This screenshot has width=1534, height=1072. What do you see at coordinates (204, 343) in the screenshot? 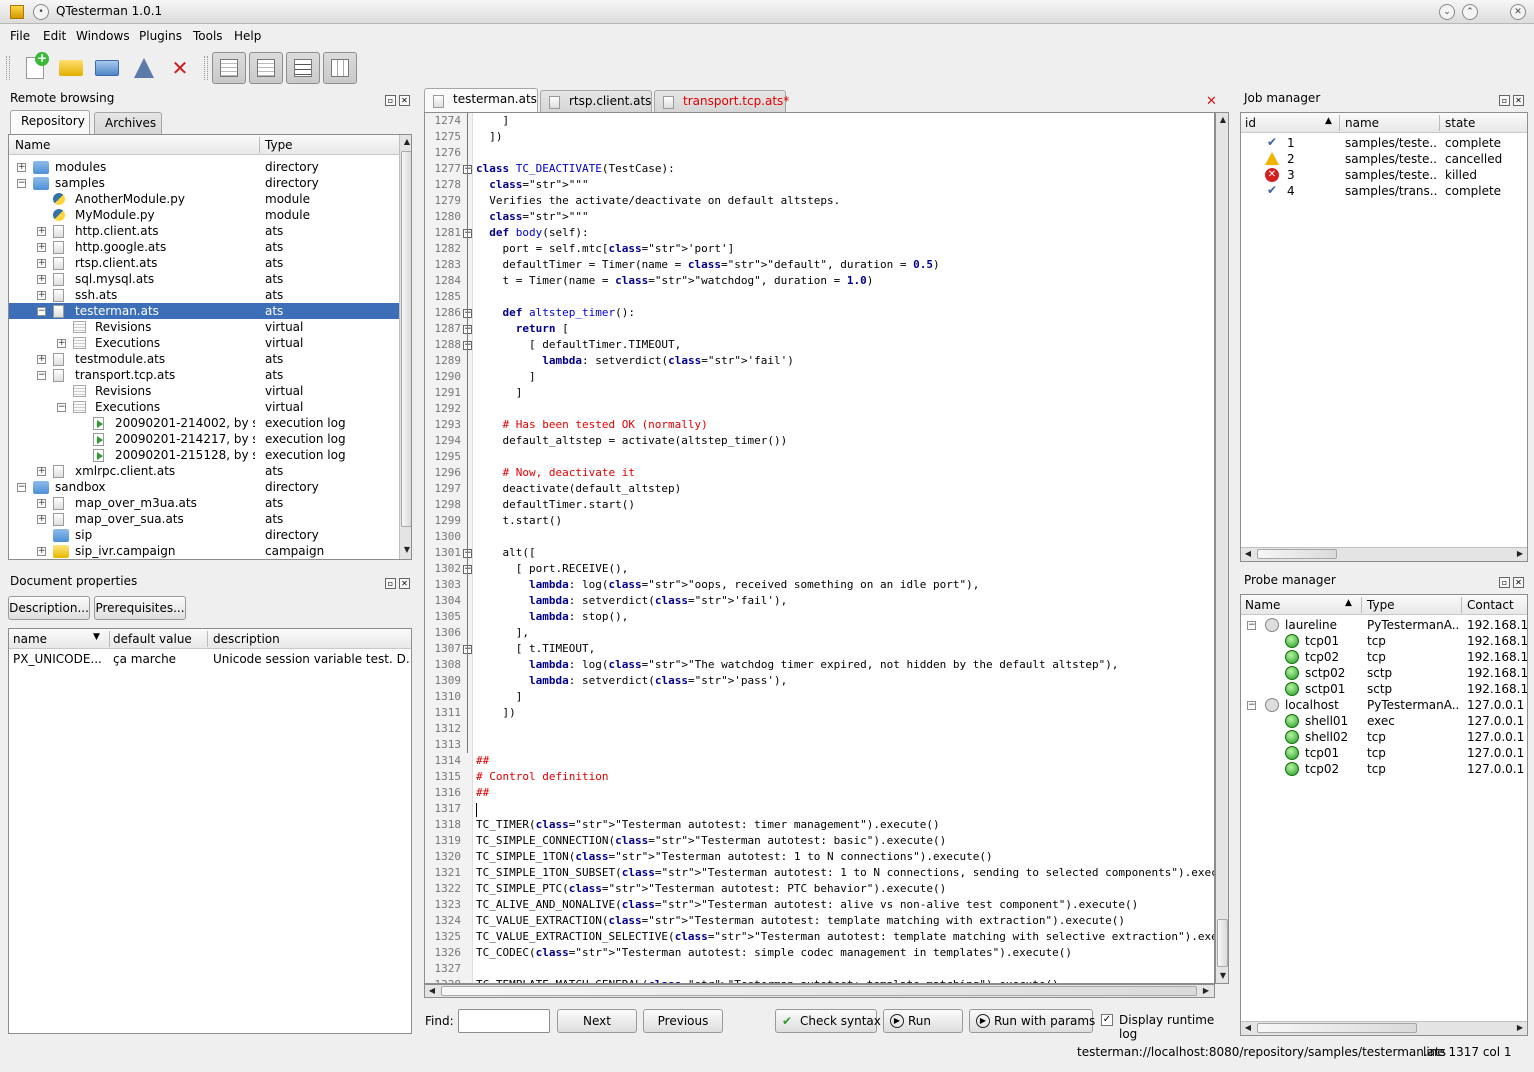
I see `tree-row: + Executions virtual` at bounding box center [204, 343].